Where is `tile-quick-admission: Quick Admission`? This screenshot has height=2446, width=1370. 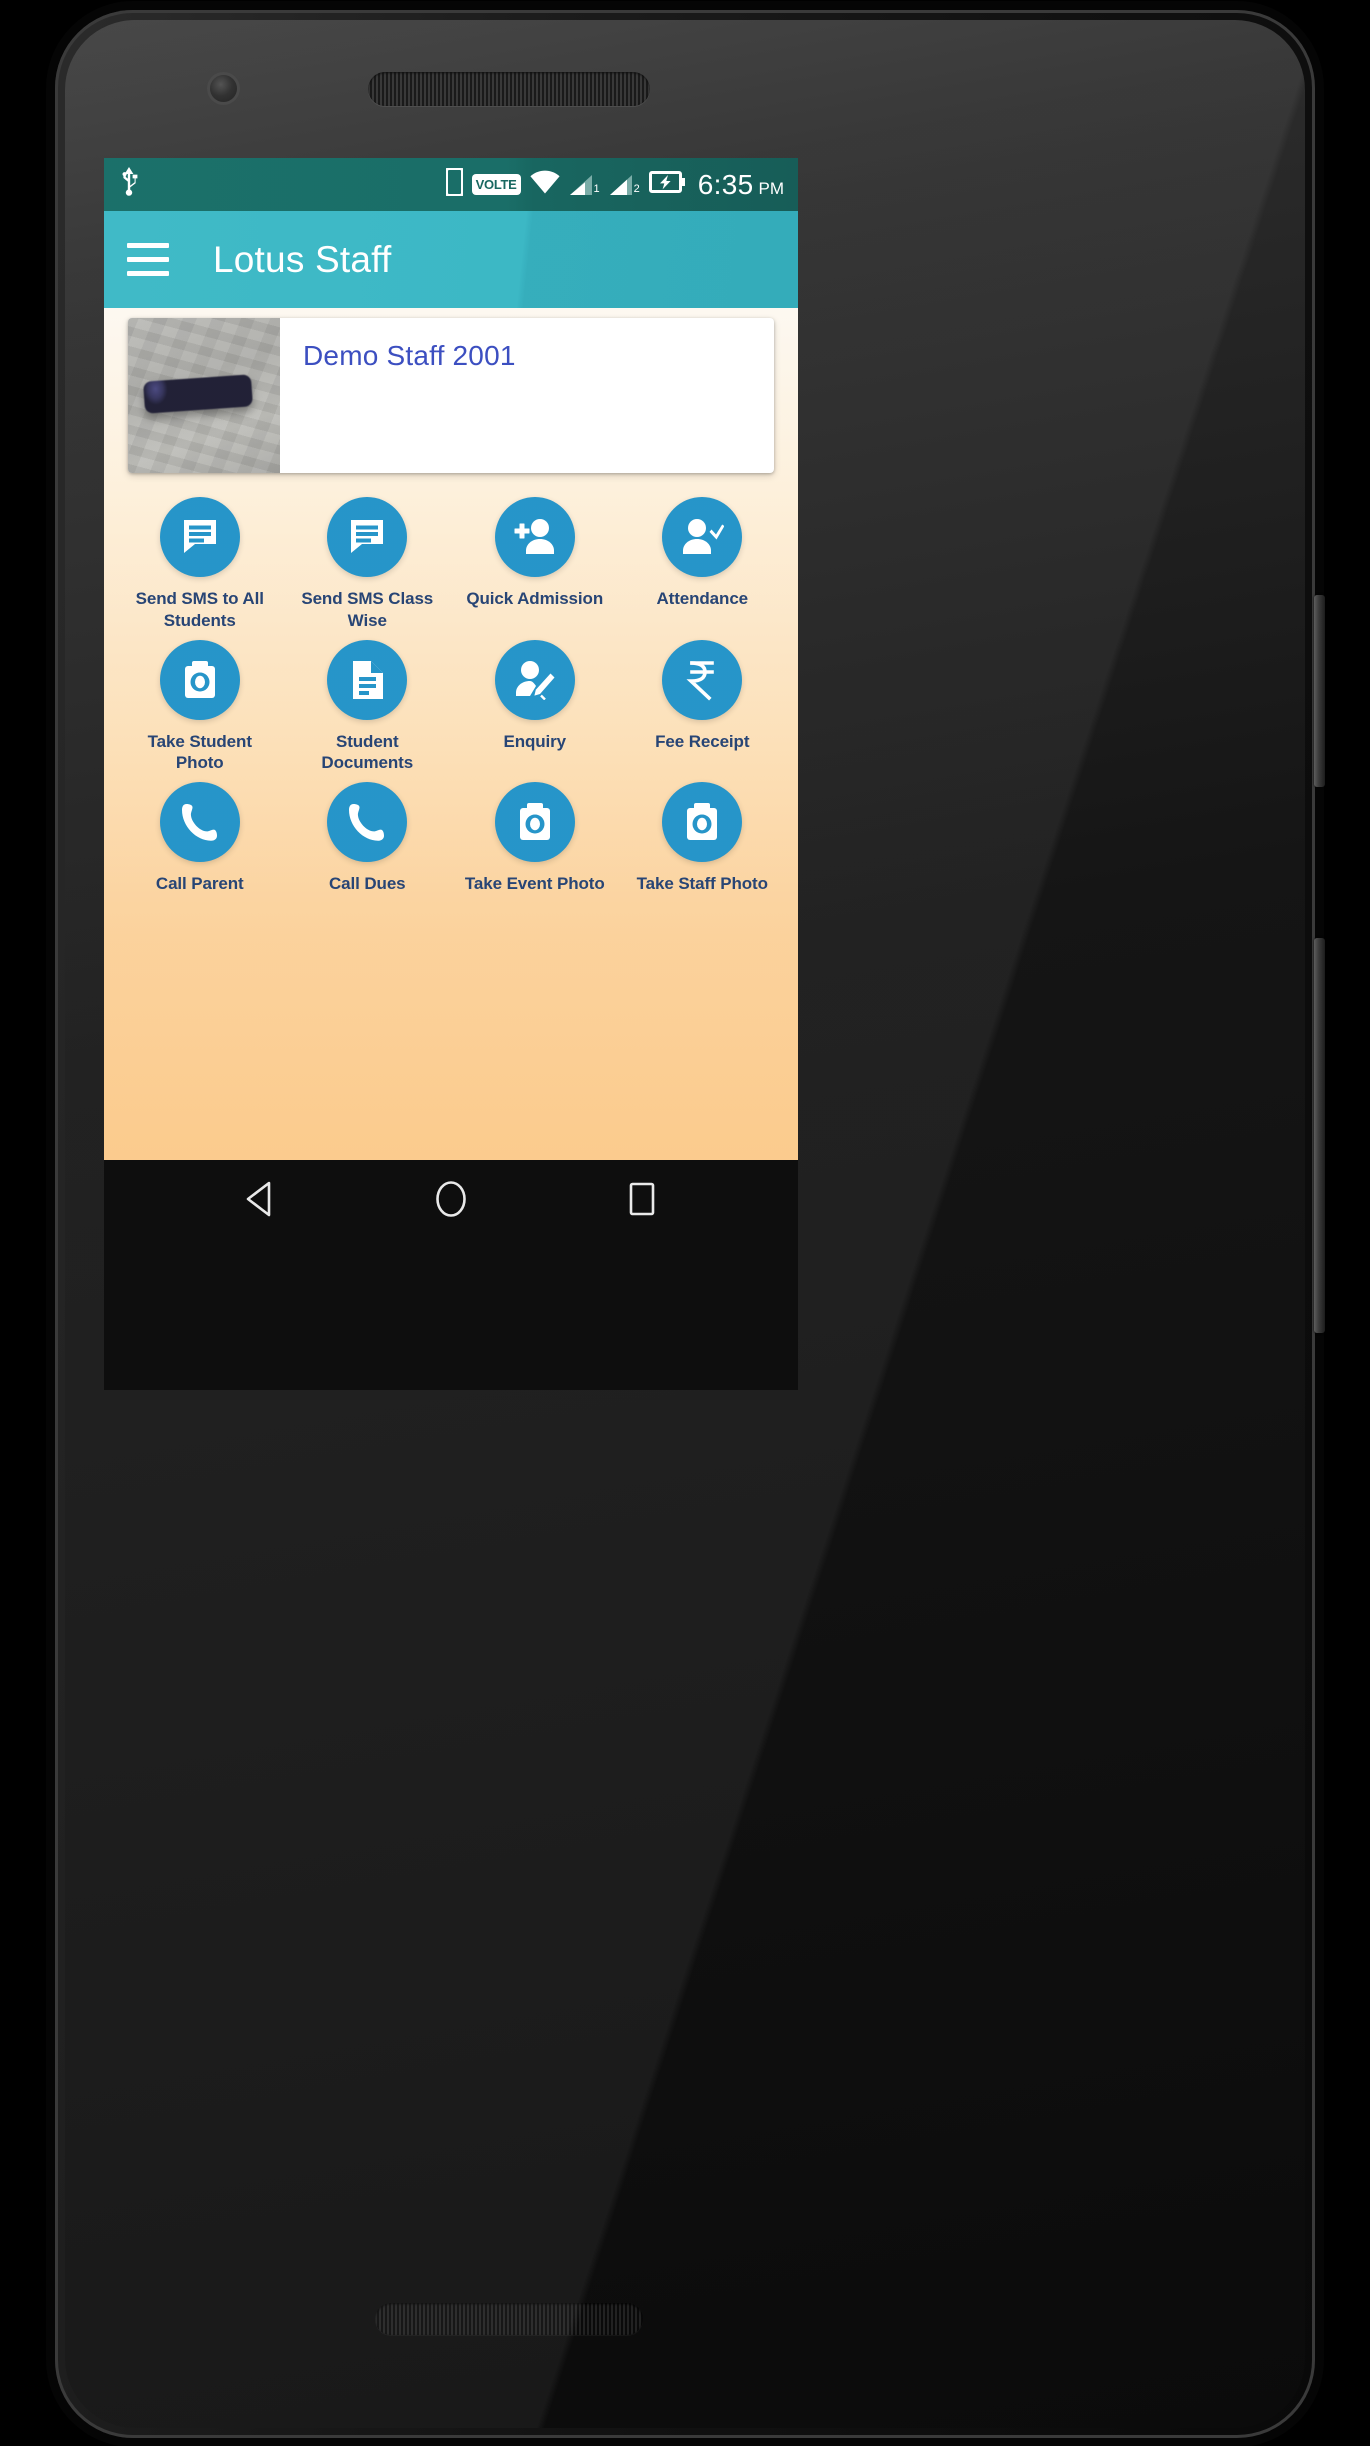 tile-quick-admission: Quick Admission is located at coordinates (535, 564).